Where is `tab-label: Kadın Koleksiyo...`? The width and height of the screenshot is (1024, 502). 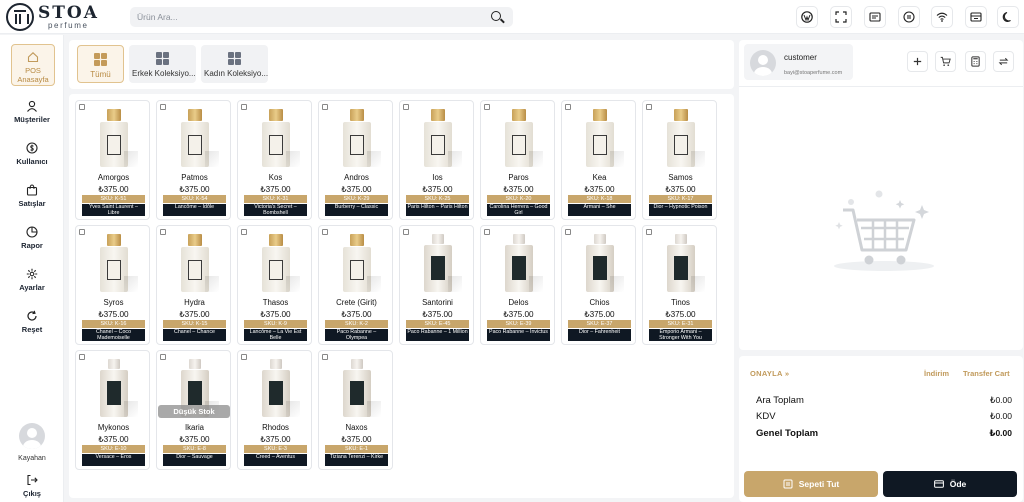
tab-label: Kadın Koleksiyo... is located at coordinates (236, 73).